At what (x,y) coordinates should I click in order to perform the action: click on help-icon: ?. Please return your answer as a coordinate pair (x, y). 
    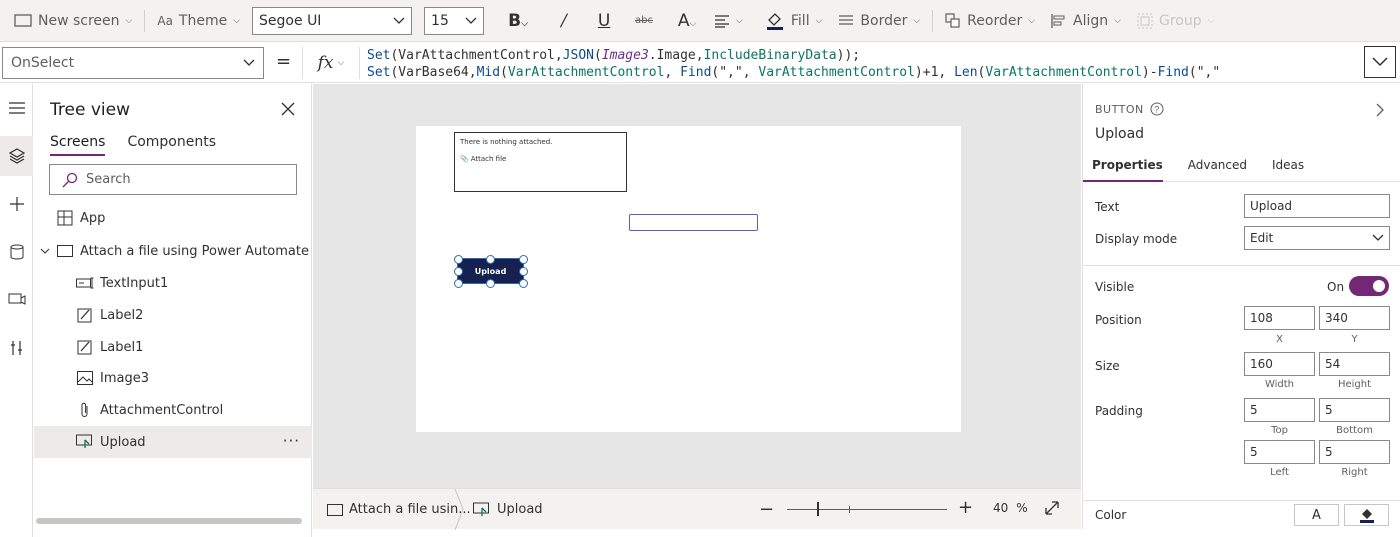
    Looking at the image, I should click on (1157, 109).